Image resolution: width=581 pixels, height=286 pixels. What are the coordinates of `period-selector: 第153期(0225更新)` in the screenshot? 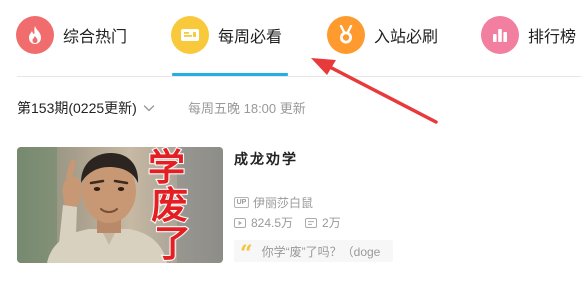 It's located at (86, 108).